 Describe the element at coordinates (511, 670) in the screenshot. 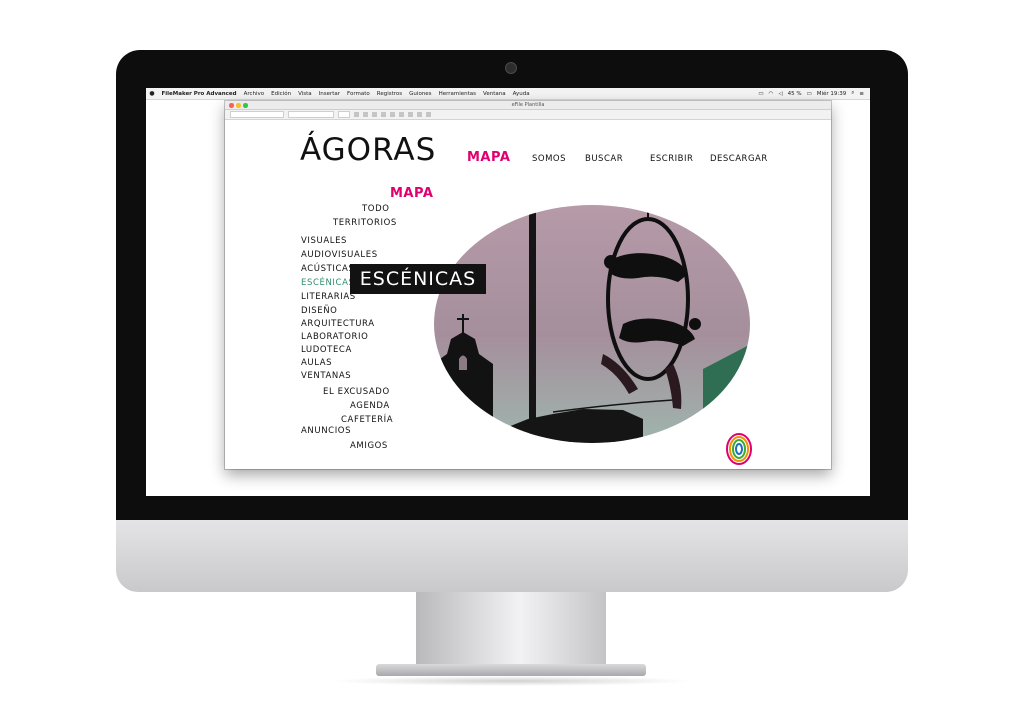

I see `monitor-foot` at that location.